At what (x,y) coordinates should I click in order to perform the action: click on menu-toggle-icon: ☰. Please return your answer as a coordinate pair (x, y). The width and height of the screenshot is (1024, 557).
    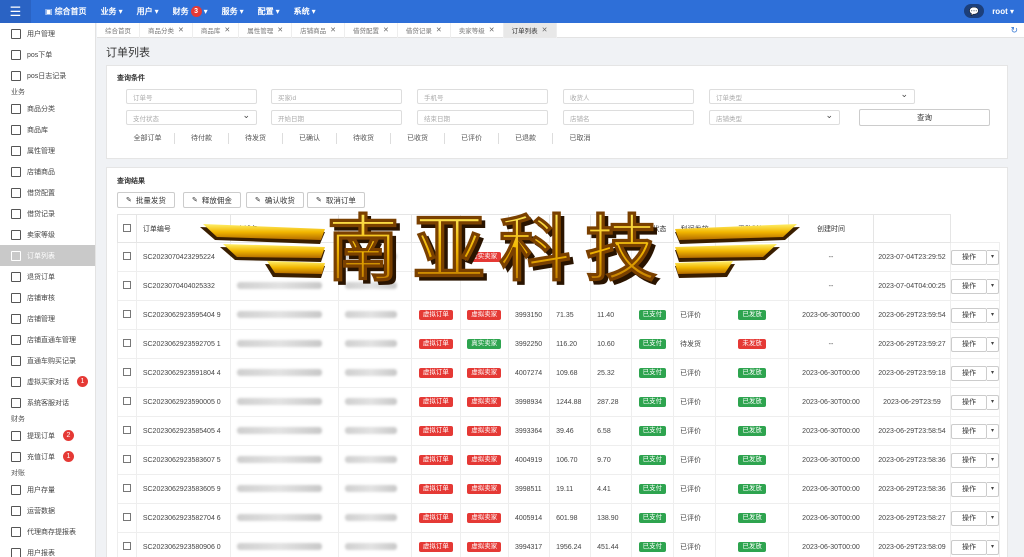
    Looking at the image, I should click on (15, 11).